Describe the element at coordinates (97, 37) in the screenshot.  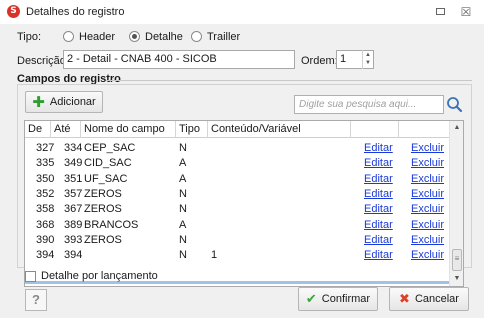
I see `radio-header-label: Header` at that location.